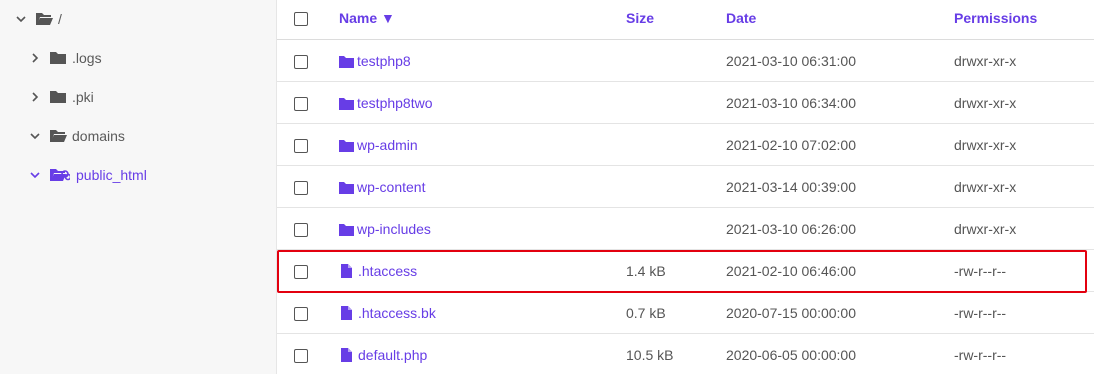 This screenshot has height=374, width=1094. I want to click on file-name: wp-content, so click(391, 187).